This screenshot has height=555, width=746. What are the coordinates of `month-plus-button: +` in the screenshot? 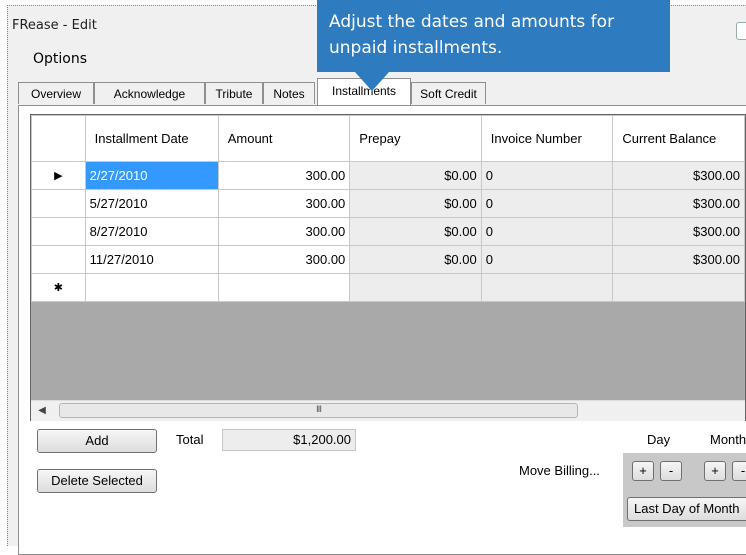 It's located at (715, 471).